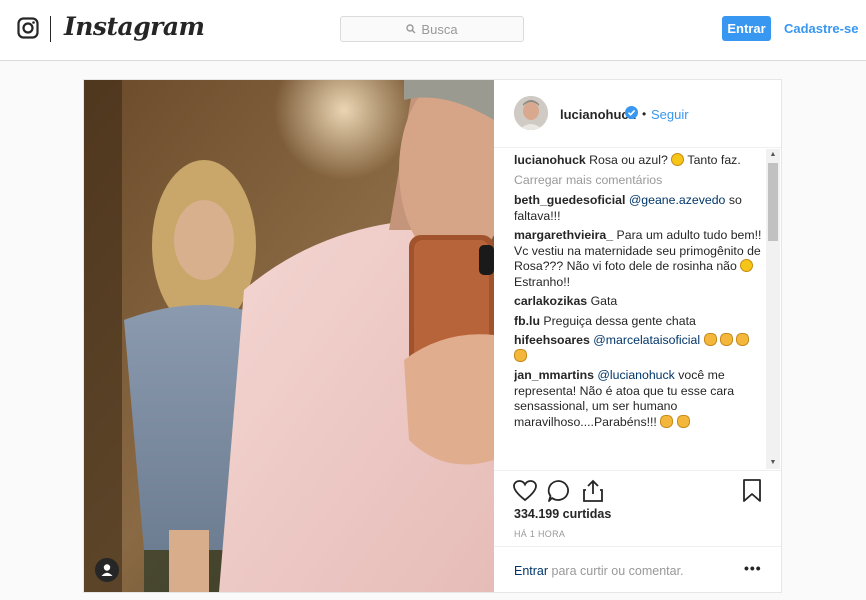  I want to click on comment-username: jan_mmartins, so click(554, 375).